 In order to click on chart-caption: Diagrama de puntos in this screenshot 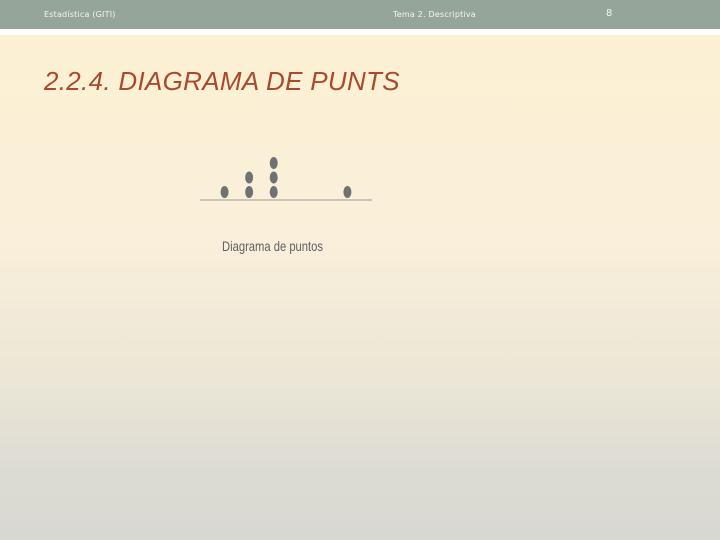, I will do `click(272, 246)`.